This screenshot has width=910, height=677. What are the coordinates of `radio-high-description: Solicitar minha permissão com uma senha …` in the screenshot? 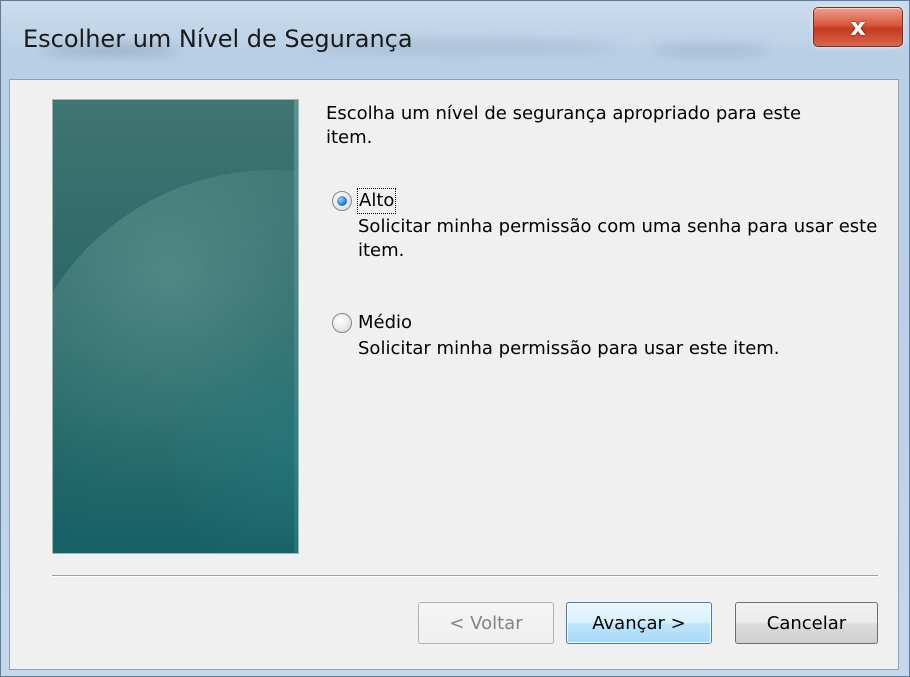 It's located at (618, 238).